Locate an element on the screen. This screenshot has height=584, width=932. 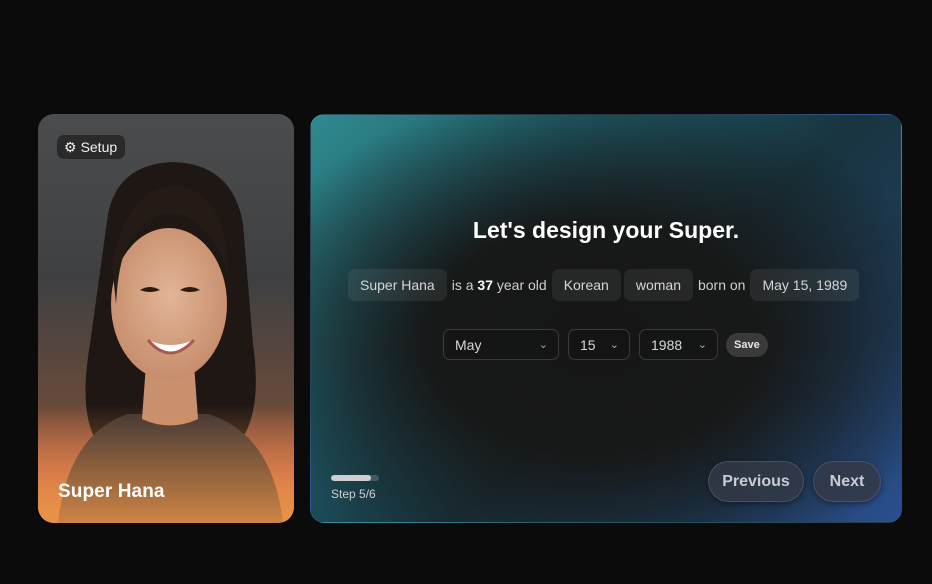
name-pill: Super Hana is located at coordinates (397, 285).